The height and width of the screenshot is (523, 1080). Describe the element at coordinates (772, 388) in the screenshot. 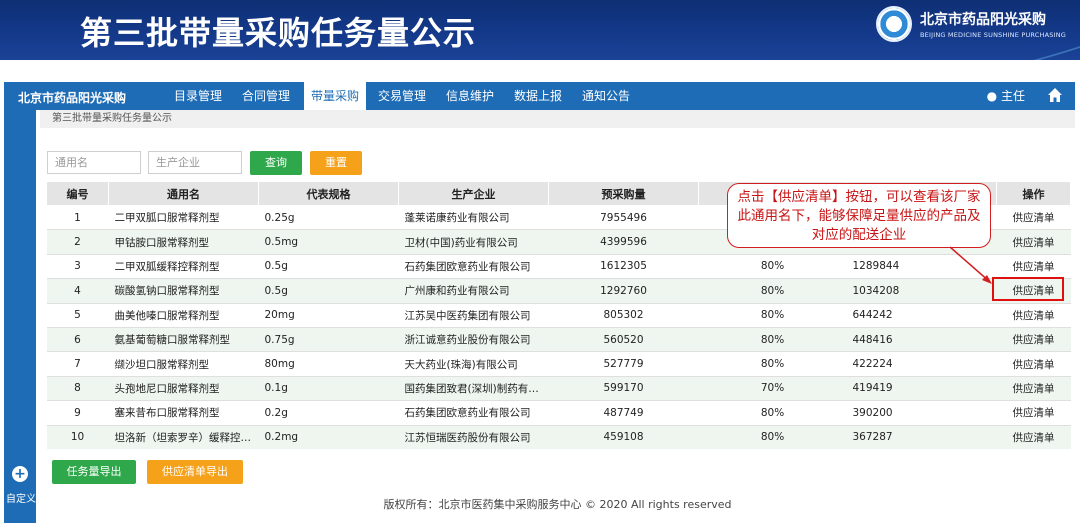

I see `row-percent: 70%` at that location.